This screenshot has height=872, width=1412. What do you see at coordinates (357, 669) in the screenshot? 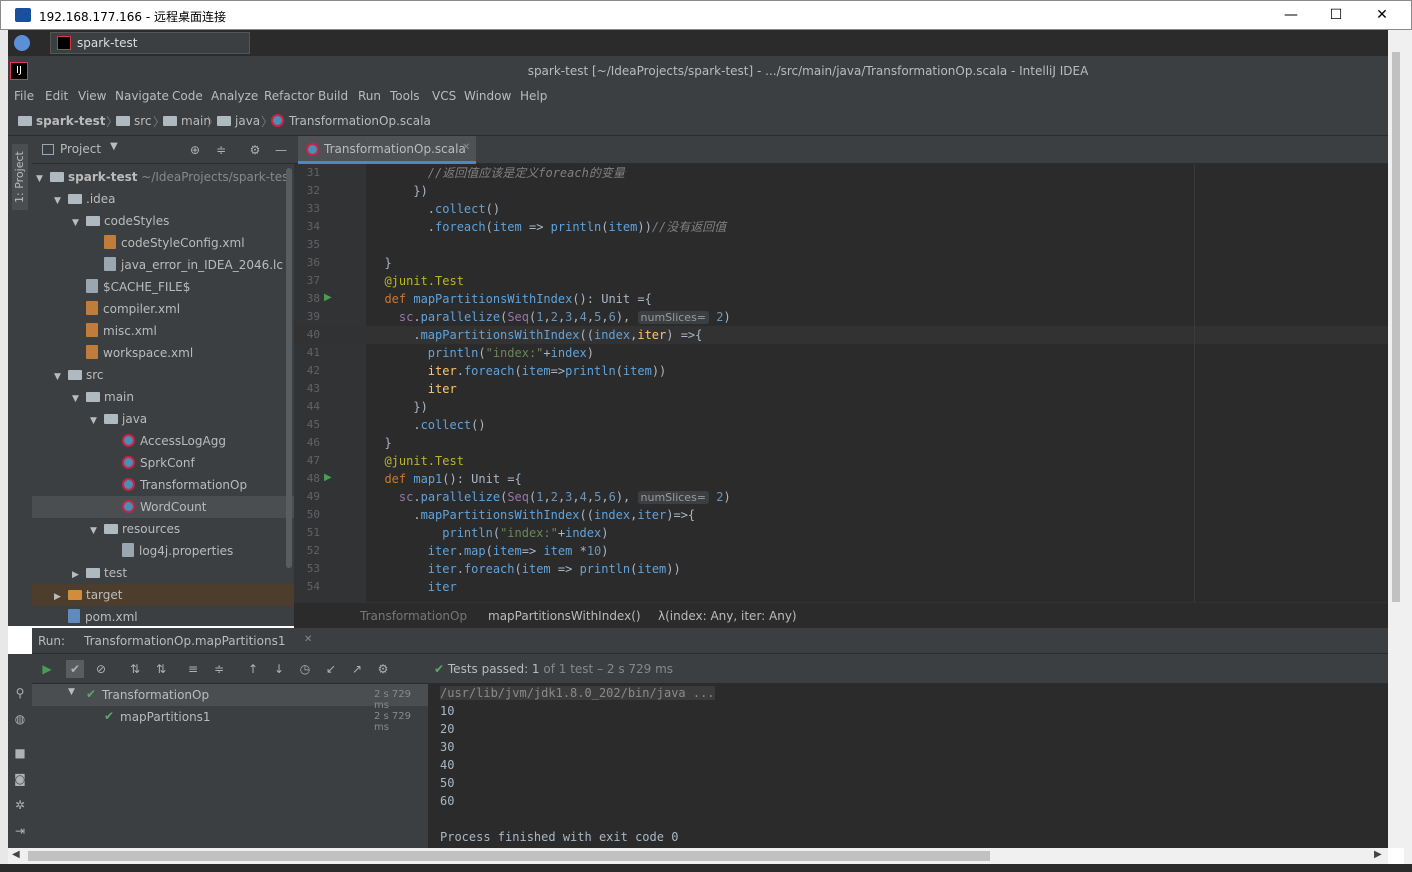
I see `export-icon: ↗` at bounding box center [357, 669].